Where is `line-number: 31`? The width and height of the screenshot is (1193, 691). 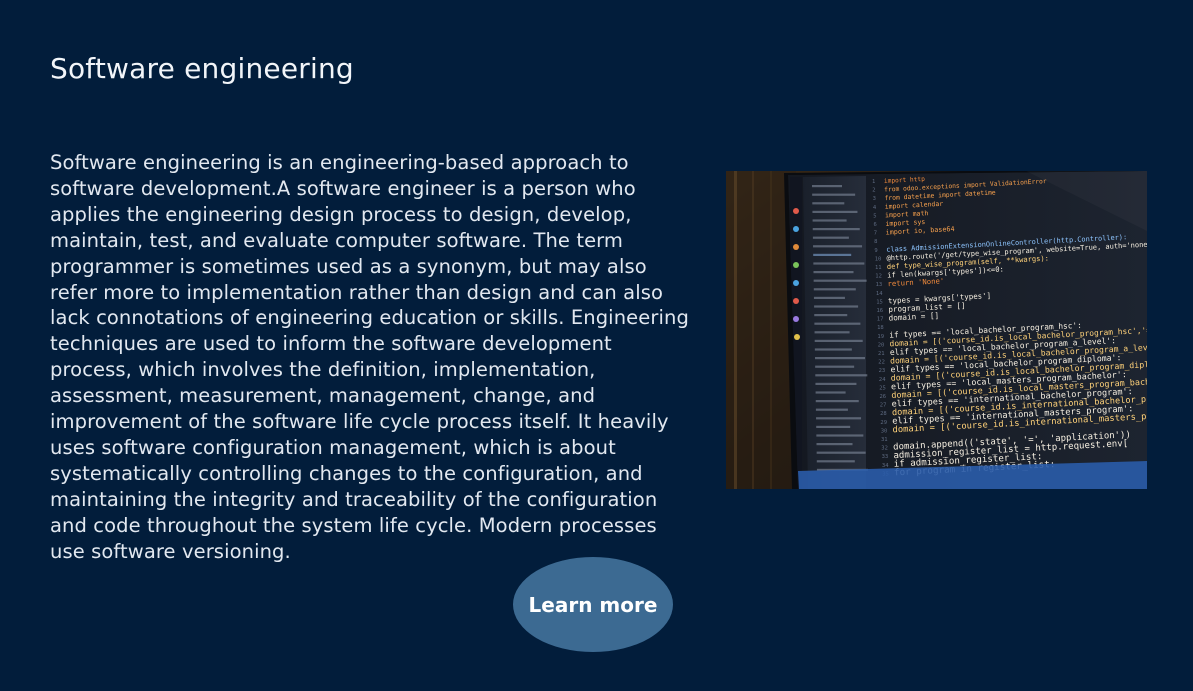 line-number: 31 is located at coordinates (884, 440).